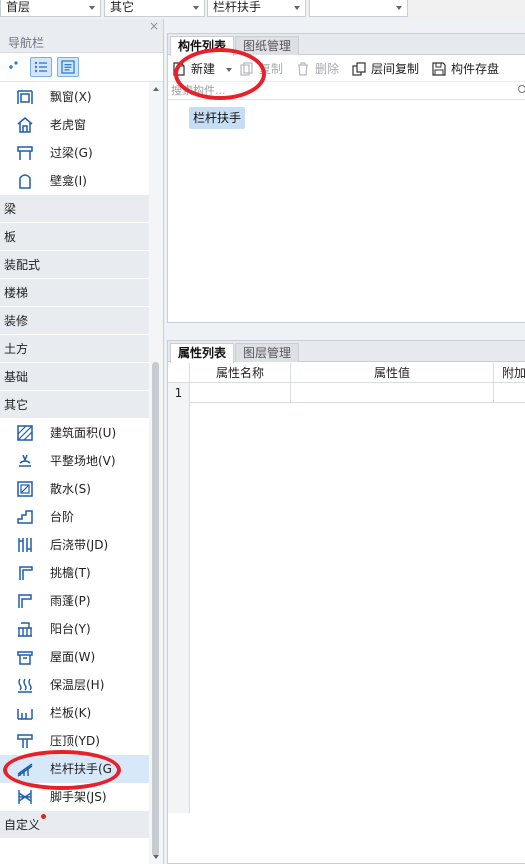 The height and width of the screenshot is (864, 525). I want to click on nav-category-stairs: 楼梯, so click(74, 293).